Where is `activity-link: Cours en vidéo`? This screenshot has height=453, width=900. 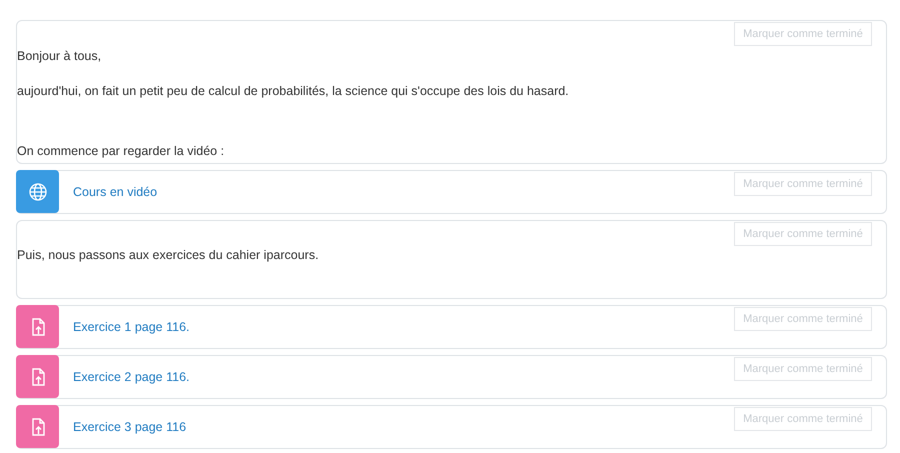
activity-link: Cours en vidéo is located at coordinates (115, 192).